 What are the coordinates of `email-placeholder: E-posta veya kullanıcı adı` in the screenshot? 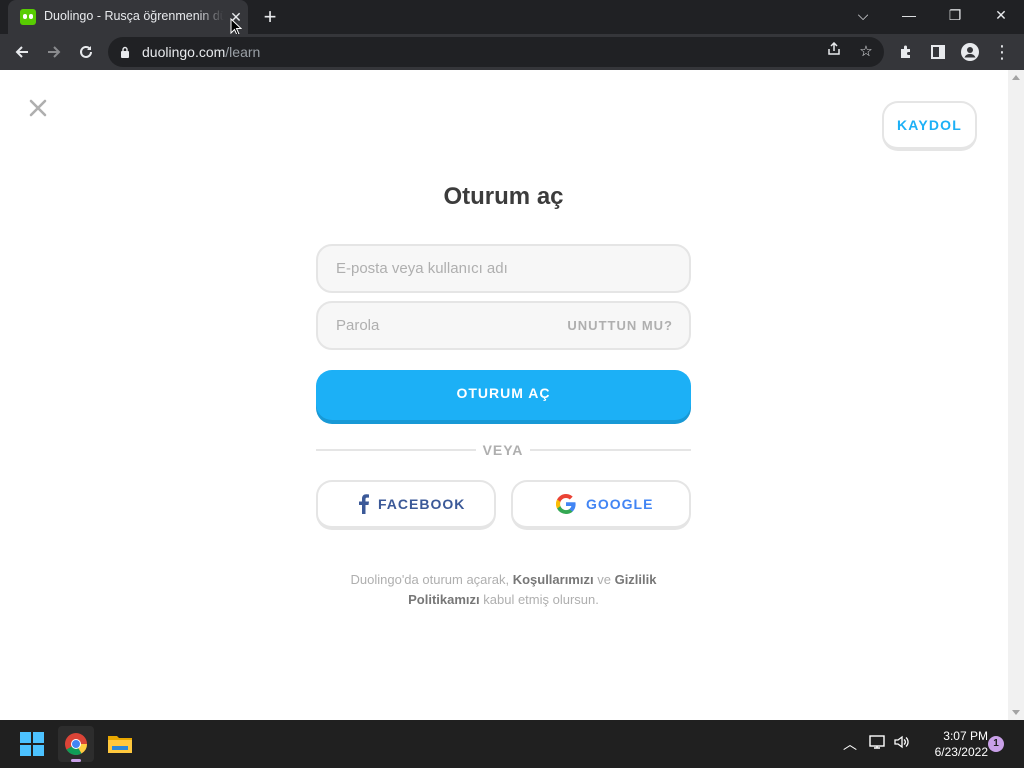 It's located at (422, 268).